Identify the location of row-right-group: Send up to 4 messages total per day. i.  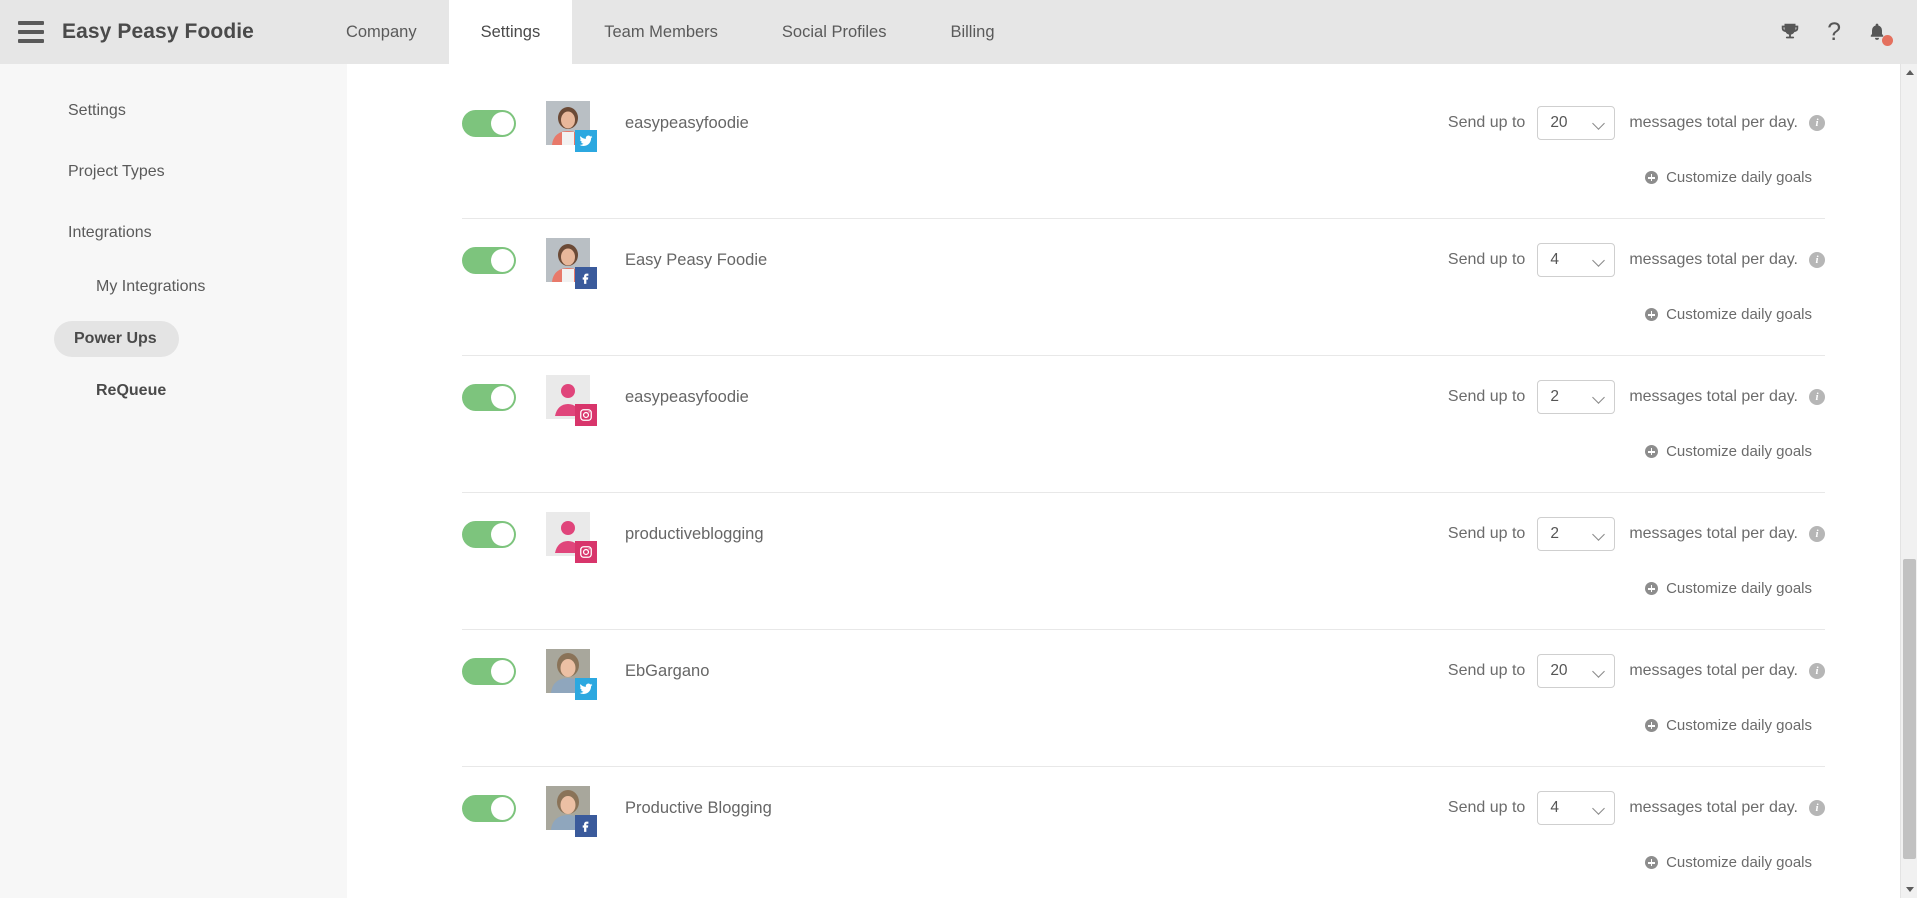
(1636, 808).